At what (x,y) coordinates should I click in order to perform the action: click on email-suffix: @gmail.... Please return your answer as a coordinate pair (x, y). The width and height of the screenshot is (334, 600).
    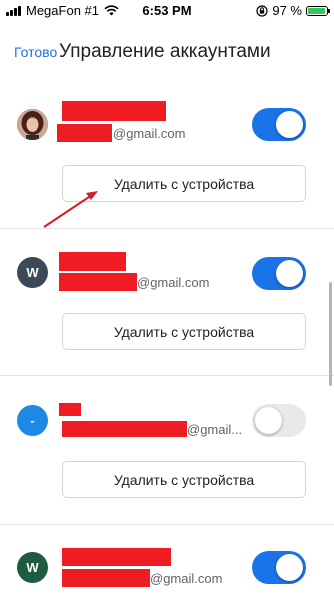
    Looking at the image, I should click on (215, 429).